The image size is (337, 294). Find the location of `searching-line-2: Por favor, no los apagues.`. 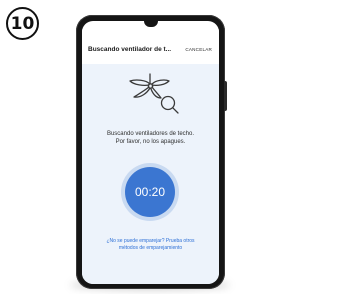

searching-line-2: Por favor, no los apagues. is located at coordinates (150, 141).